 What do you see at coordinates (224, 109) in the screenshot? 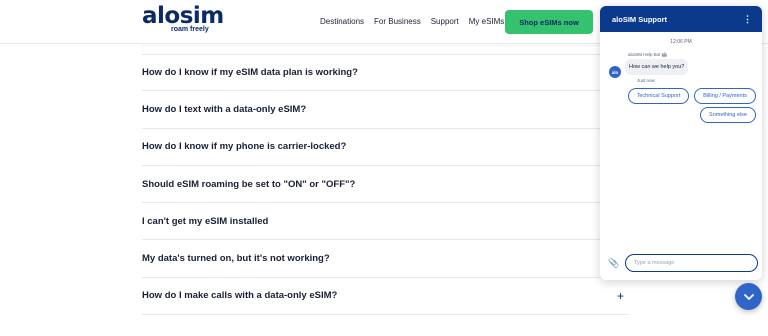
I see `faq-question: How do I text with a data-only eSIM?` at bounding box center [224, 109].